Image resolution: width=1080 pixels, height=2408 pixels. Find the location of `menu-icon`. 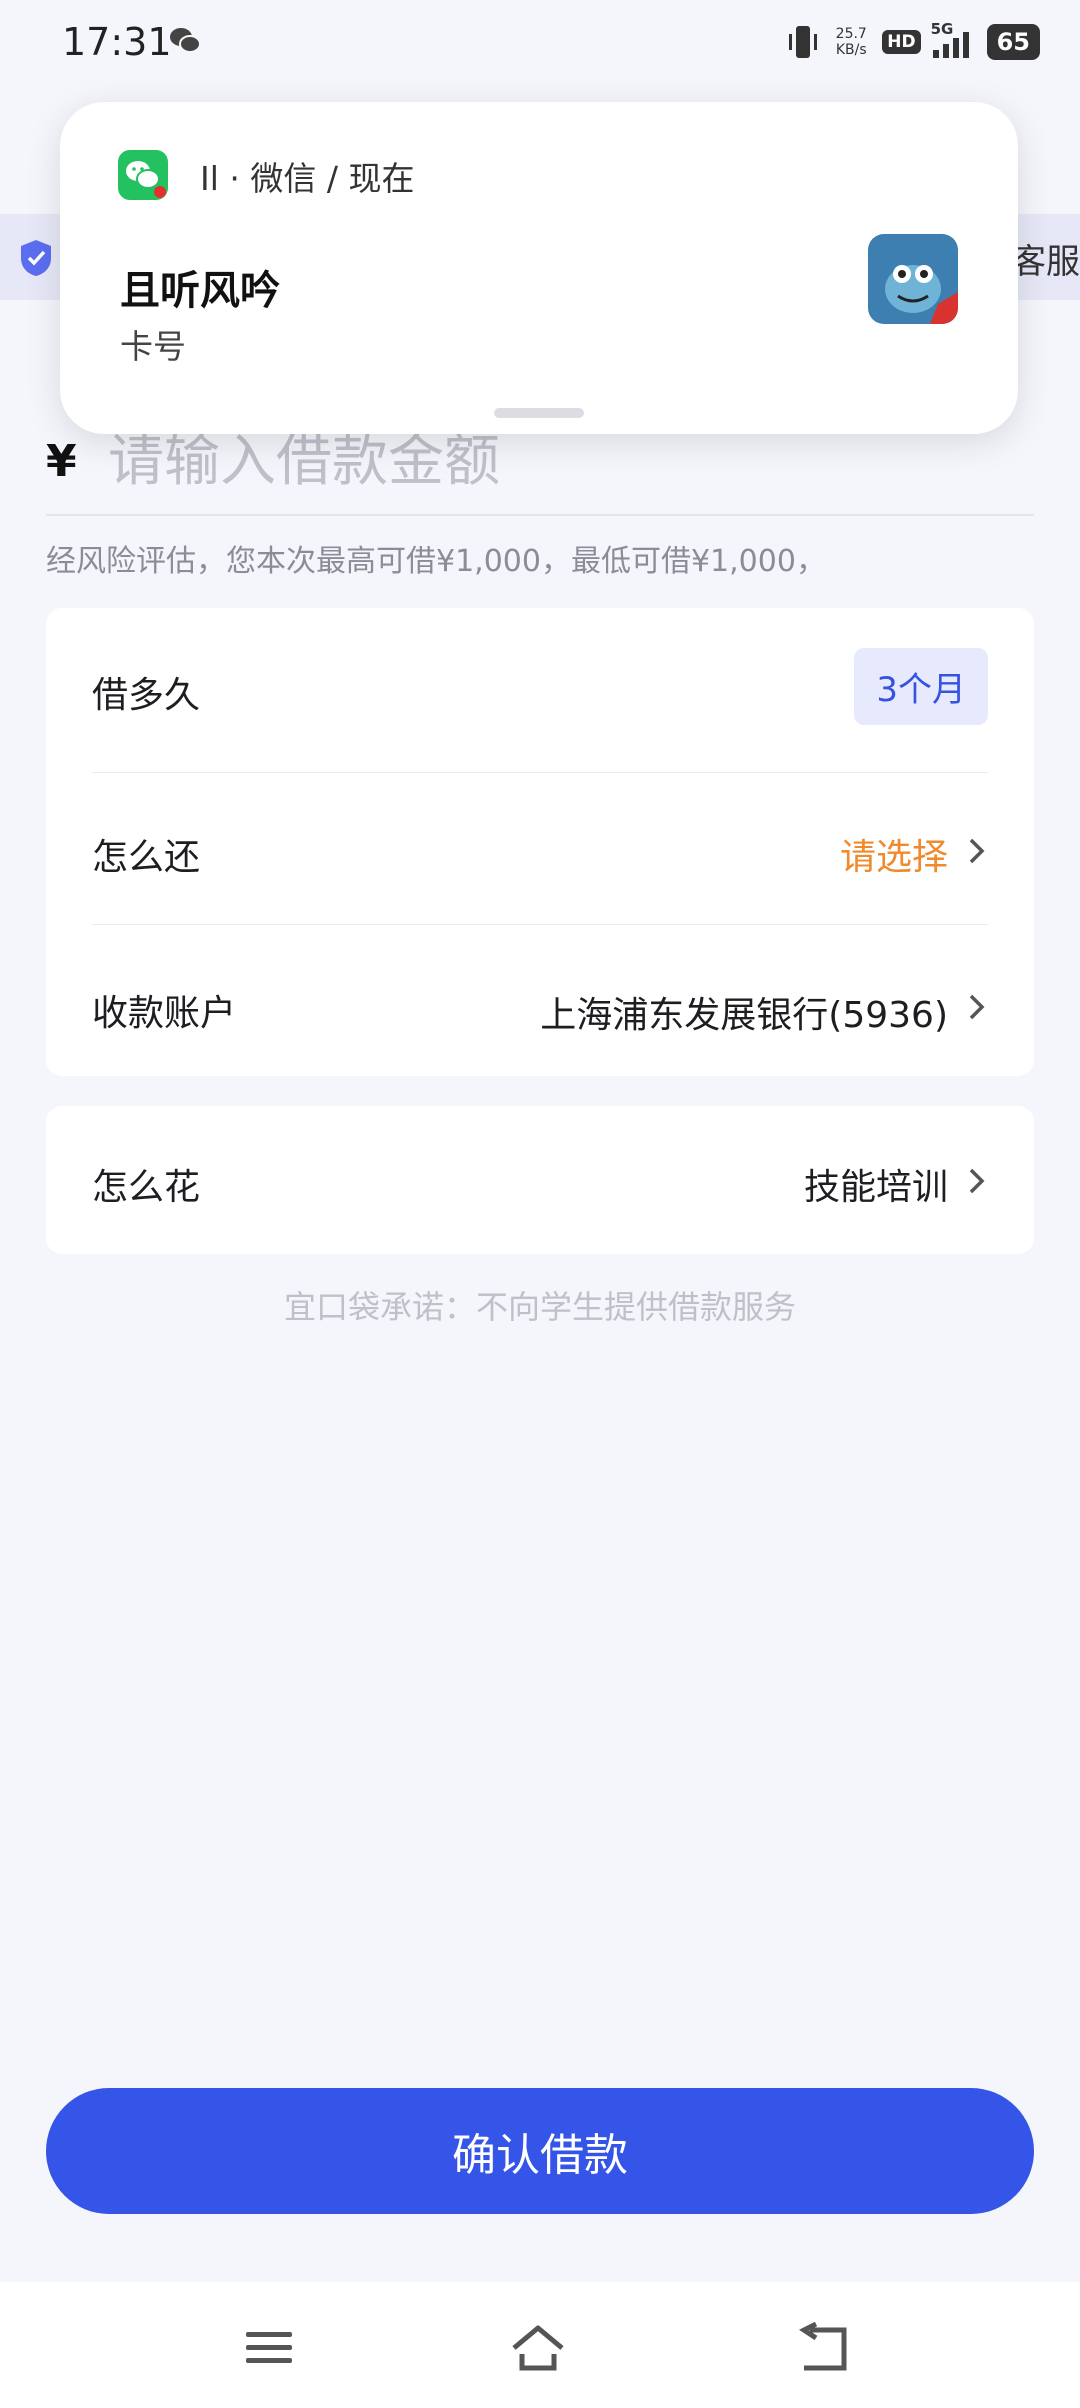

menu-icon is located at coordinates (270, 2348).